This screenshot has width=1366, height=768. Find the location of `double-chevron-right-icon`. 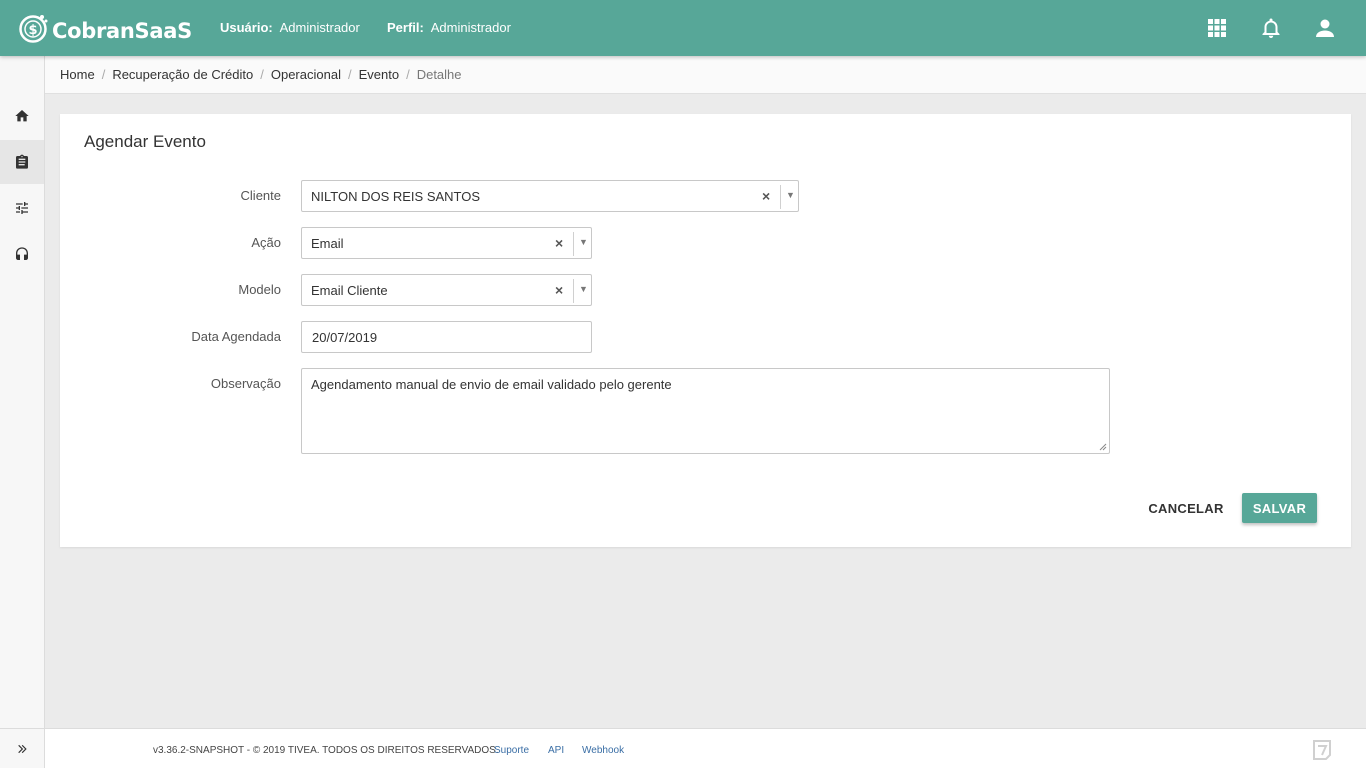

double-chevron-right-icon is located at coordinates (22, 748).